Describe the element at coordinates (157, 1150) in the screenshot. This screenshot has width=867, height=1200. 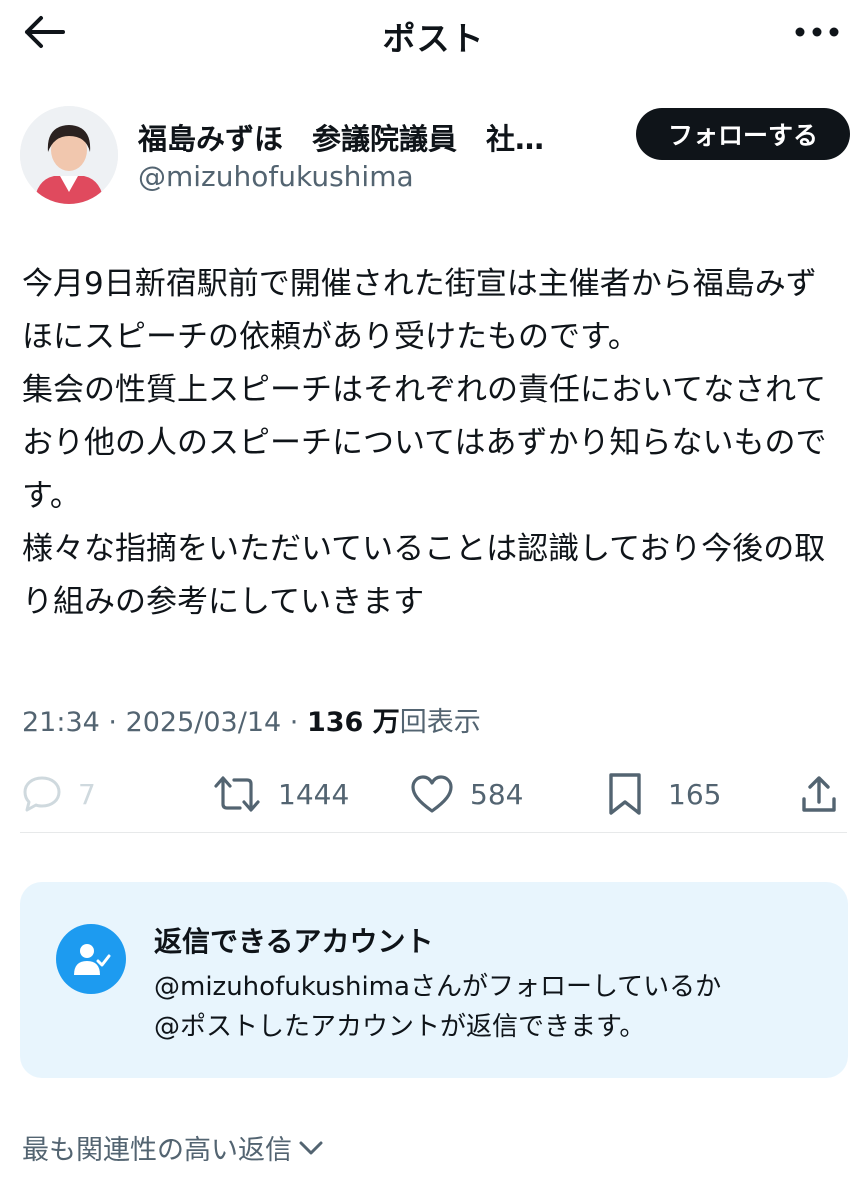
I see `replies-sort-label: 最も関連性の高い返信` at that location.